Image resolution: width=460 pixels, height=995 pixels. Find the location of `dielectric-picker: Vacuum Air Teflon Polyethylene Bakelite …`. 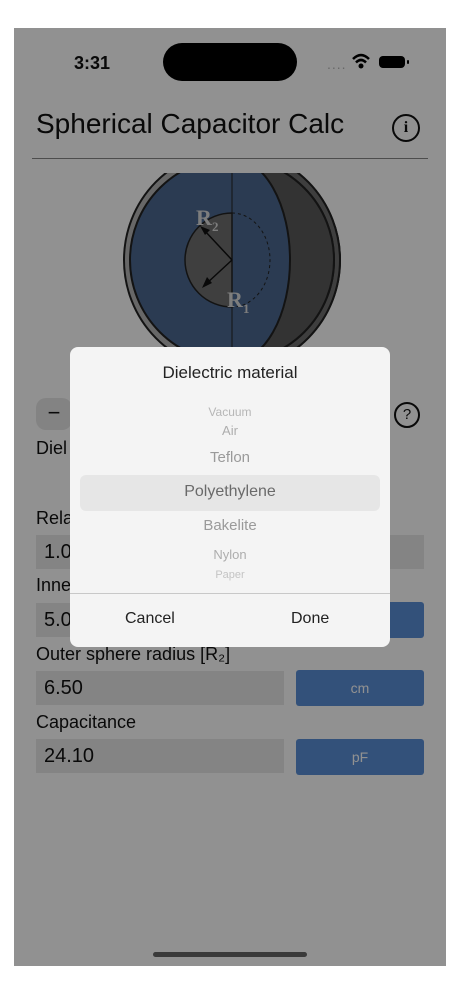

dielectric-picker: Vacuum Air Teflon Polyethylene Bakelite … is located at coordinates (230, 496).